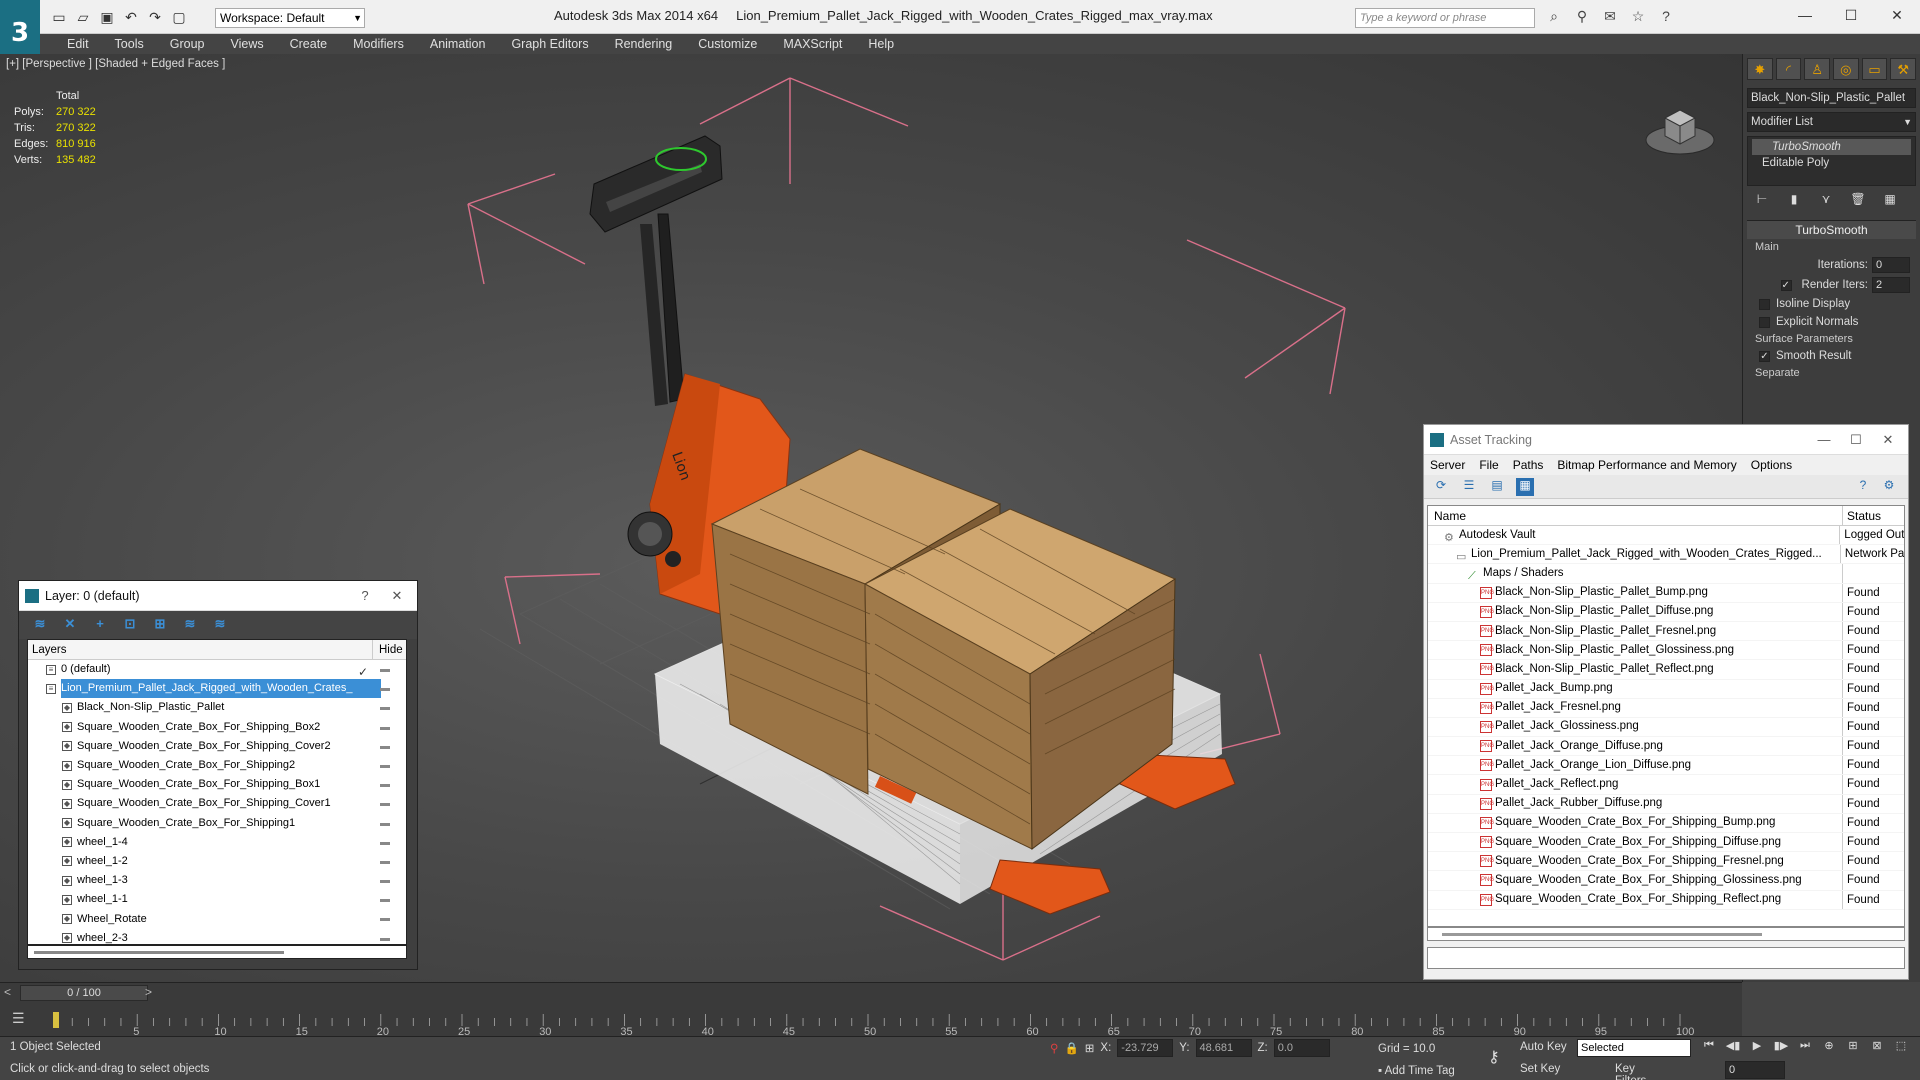 The width and height of the screenshot is (1920, 1080). I want to click on menu-server: Server, so click(1447, 465).